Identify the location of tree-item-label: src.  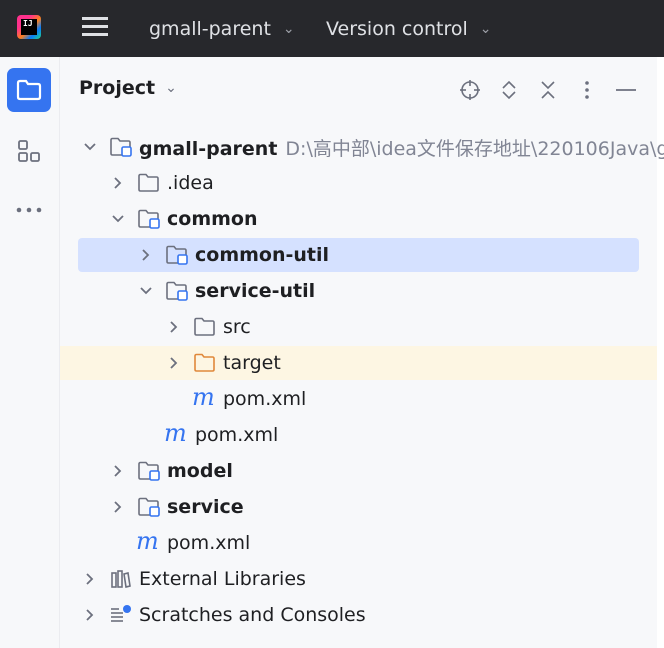
(237, 327).